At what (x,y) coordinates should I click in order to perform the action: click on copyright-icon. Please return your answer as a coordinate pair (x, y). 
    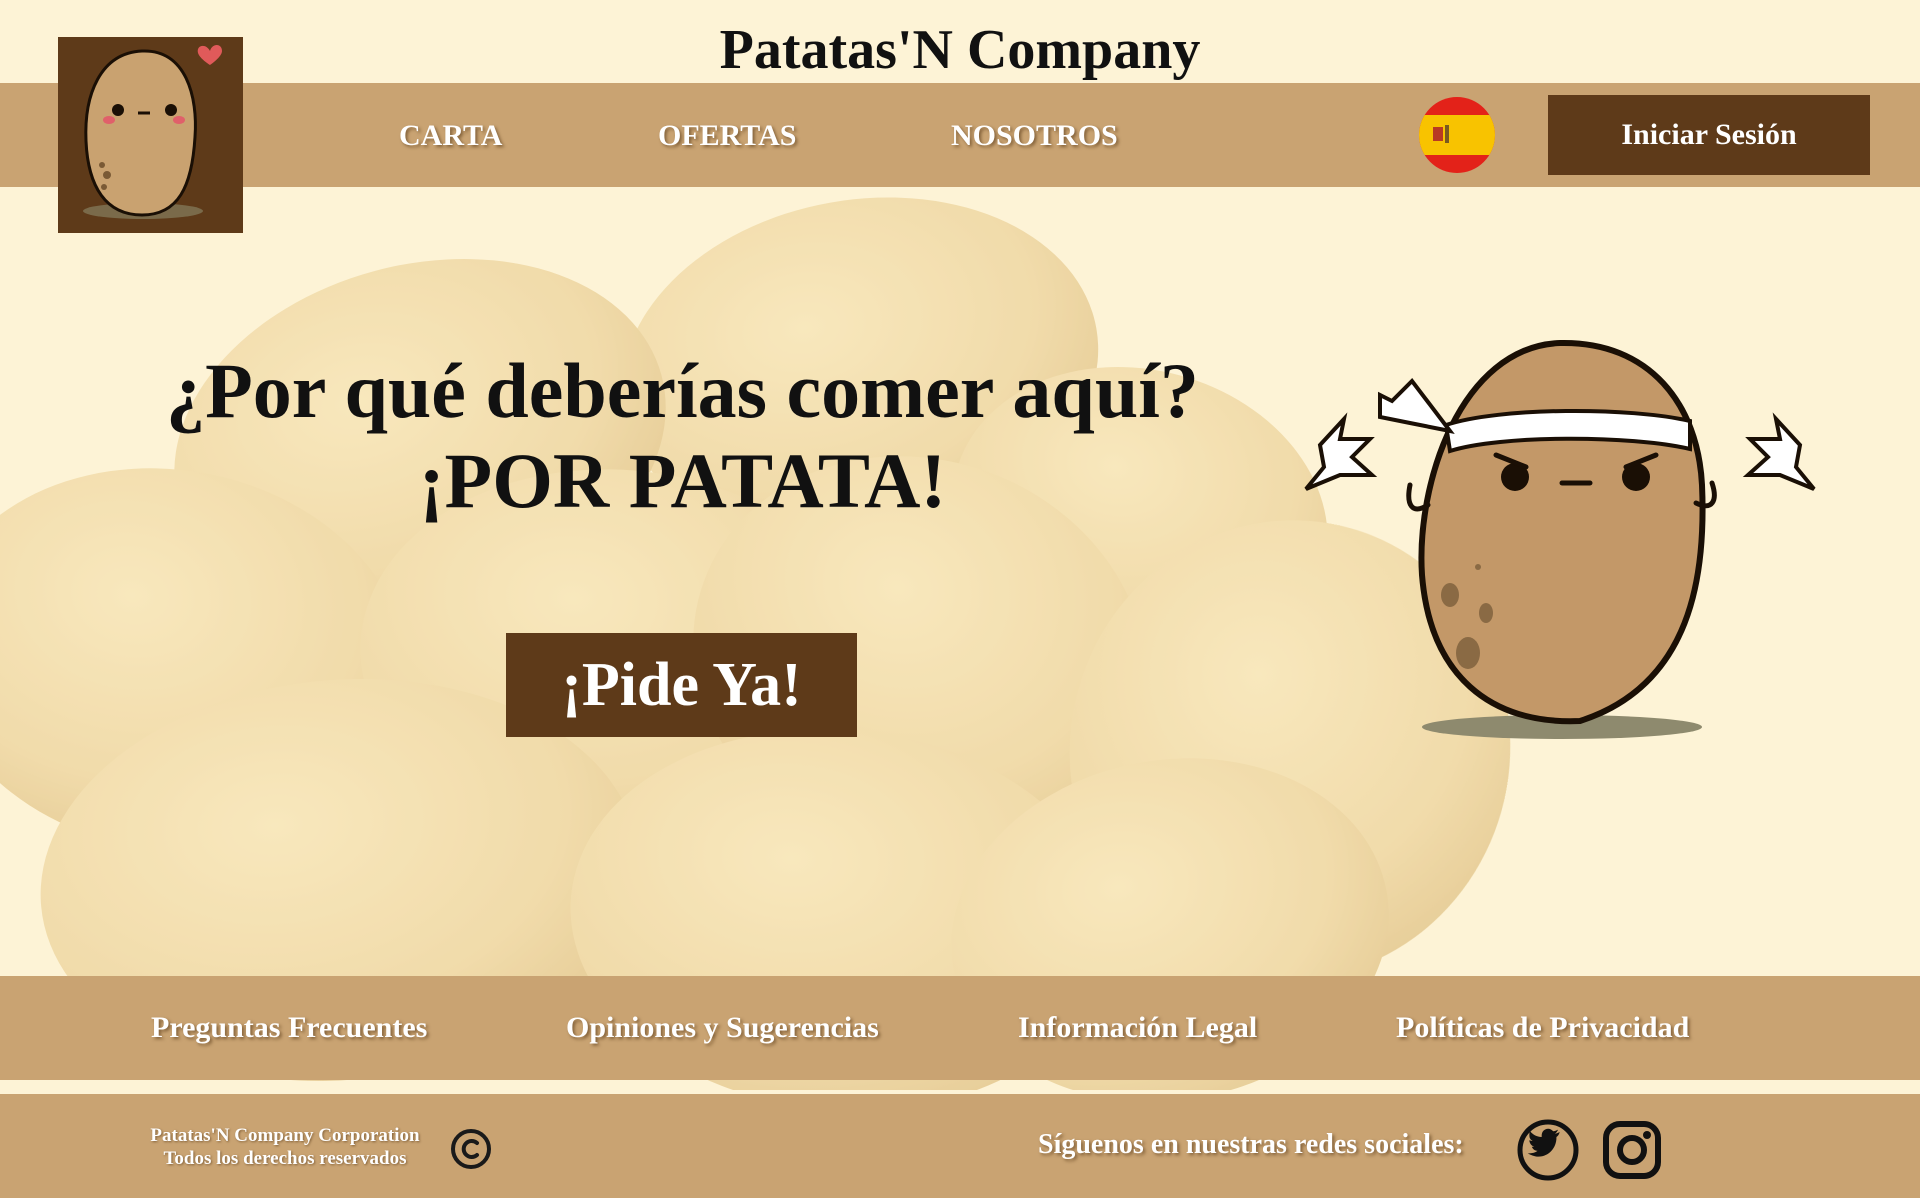
    Looking at the image, I should click on (471, 1149).